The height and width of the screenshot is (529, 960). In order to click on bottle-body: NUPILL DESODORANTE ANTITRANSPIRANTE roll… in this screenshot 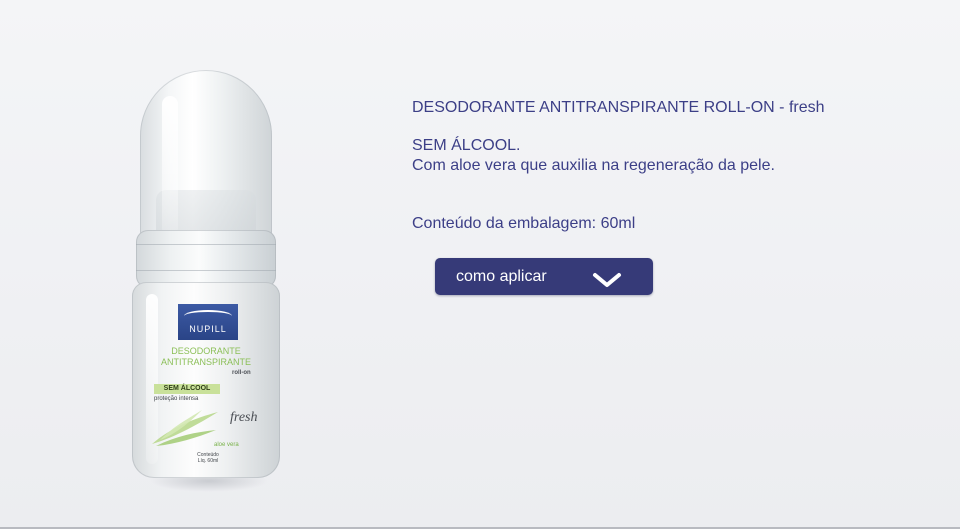, I will do `click(206, 380)`.